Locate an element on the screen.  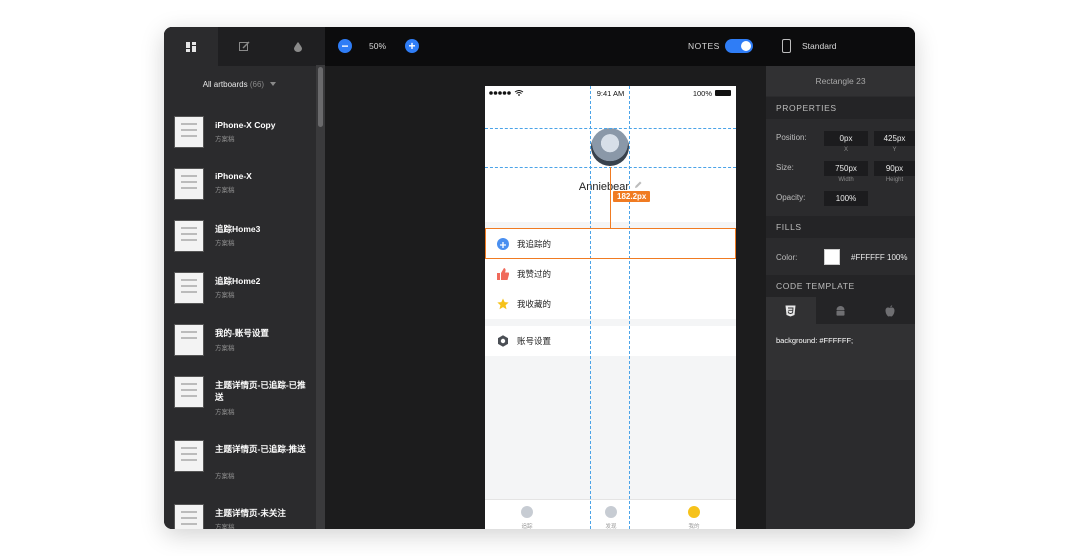
android-icon is located at coordinates (840, 310).